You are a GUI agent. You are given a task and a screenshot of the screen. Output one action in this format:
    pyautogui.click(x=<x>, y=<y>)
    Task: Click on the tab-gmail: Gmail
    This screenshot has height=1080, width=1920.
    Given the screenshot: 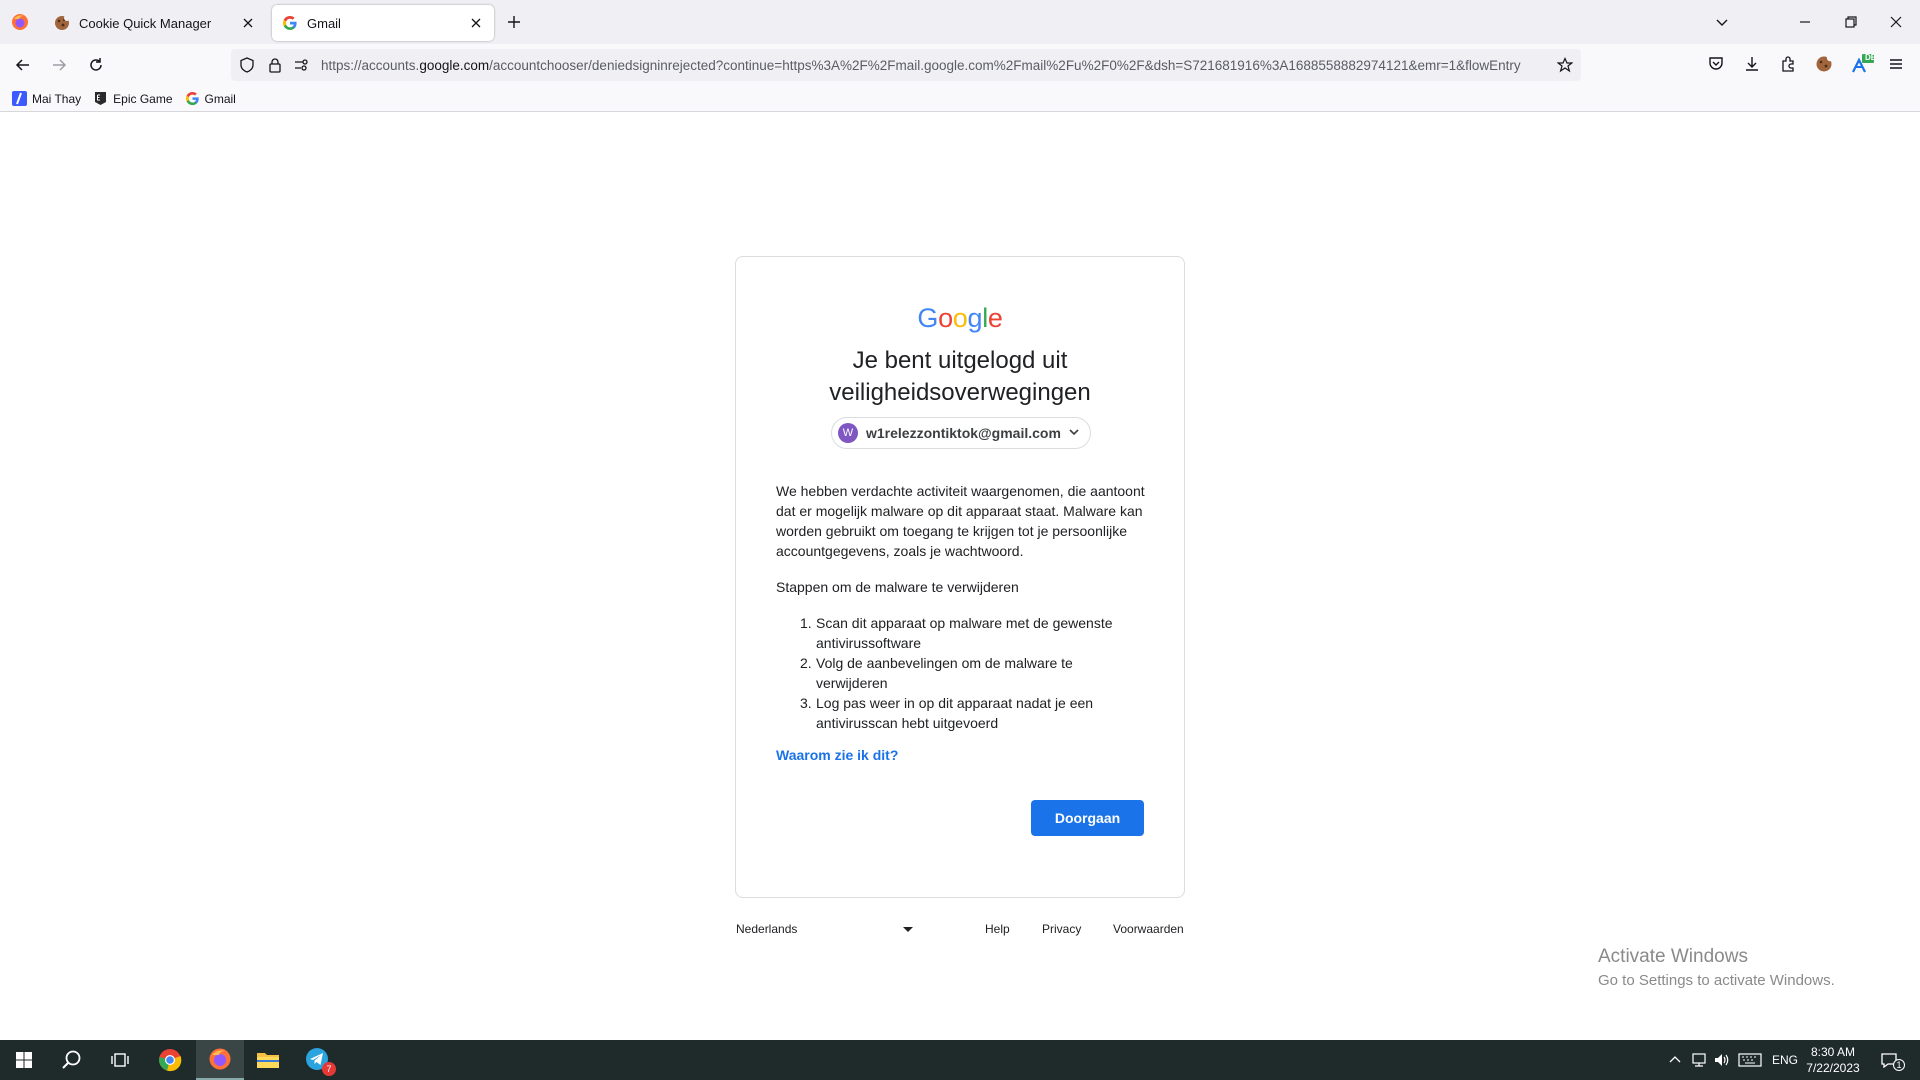 What is the action you would take?
    pyautogui.click(x=383, y=23)
    